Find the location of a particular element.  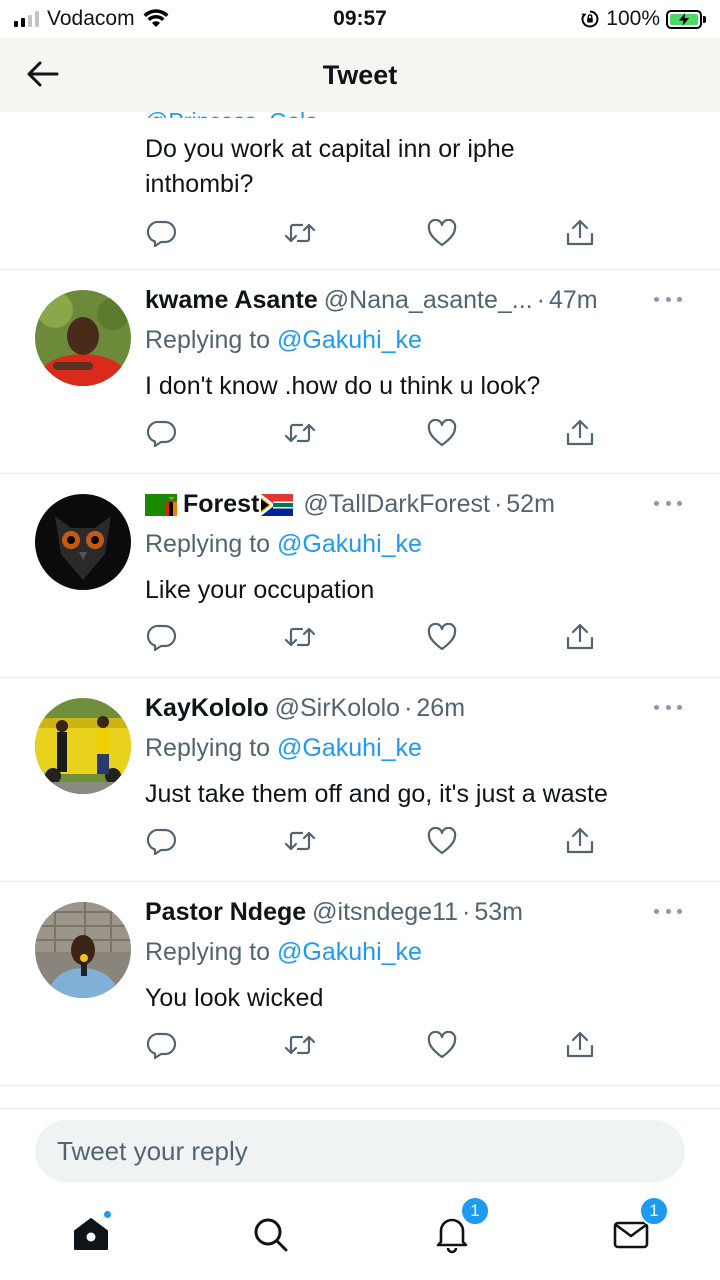

signal-icon is located at coordinates (26, 19).